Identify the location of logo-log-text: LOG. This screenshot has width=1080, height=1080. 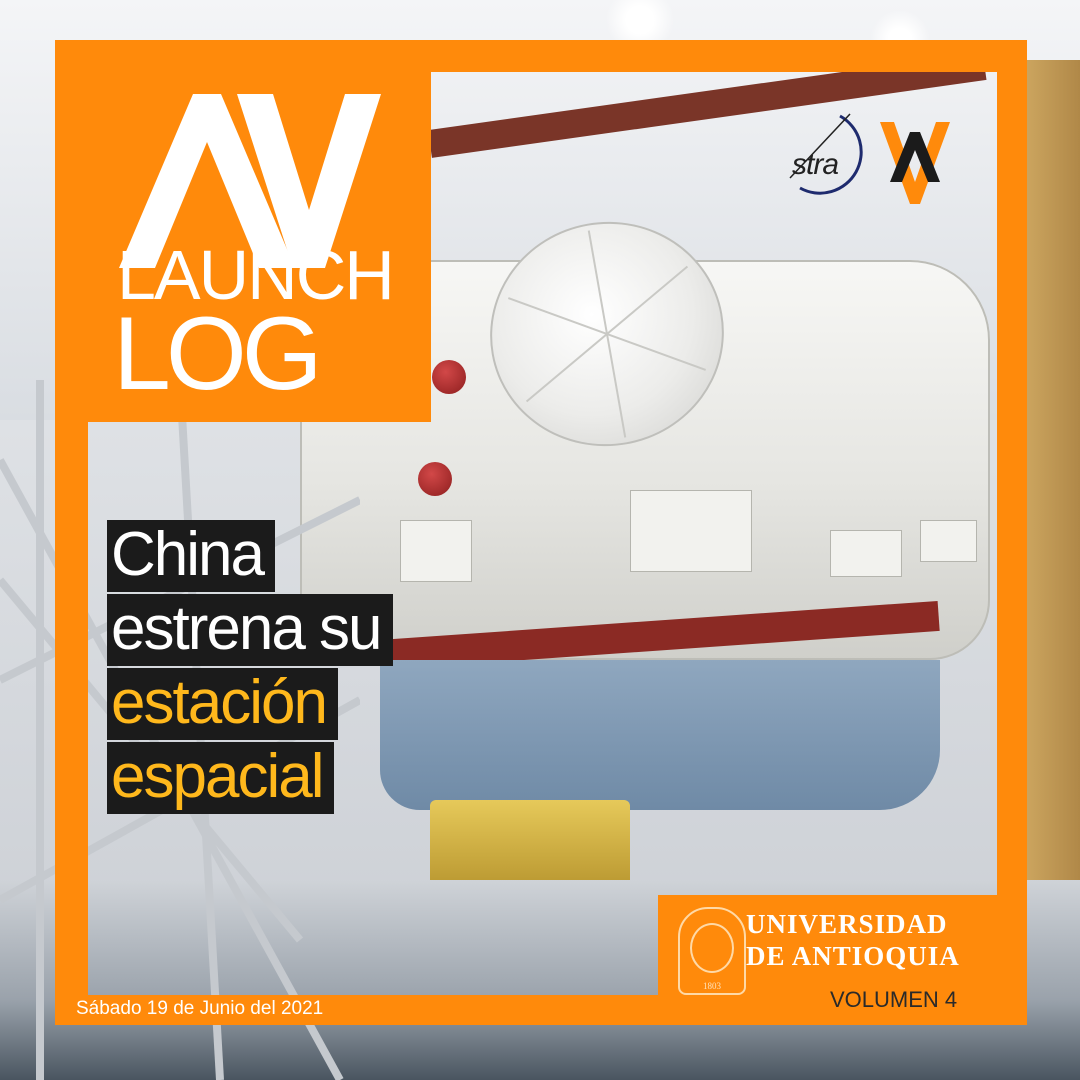
(218, 354).